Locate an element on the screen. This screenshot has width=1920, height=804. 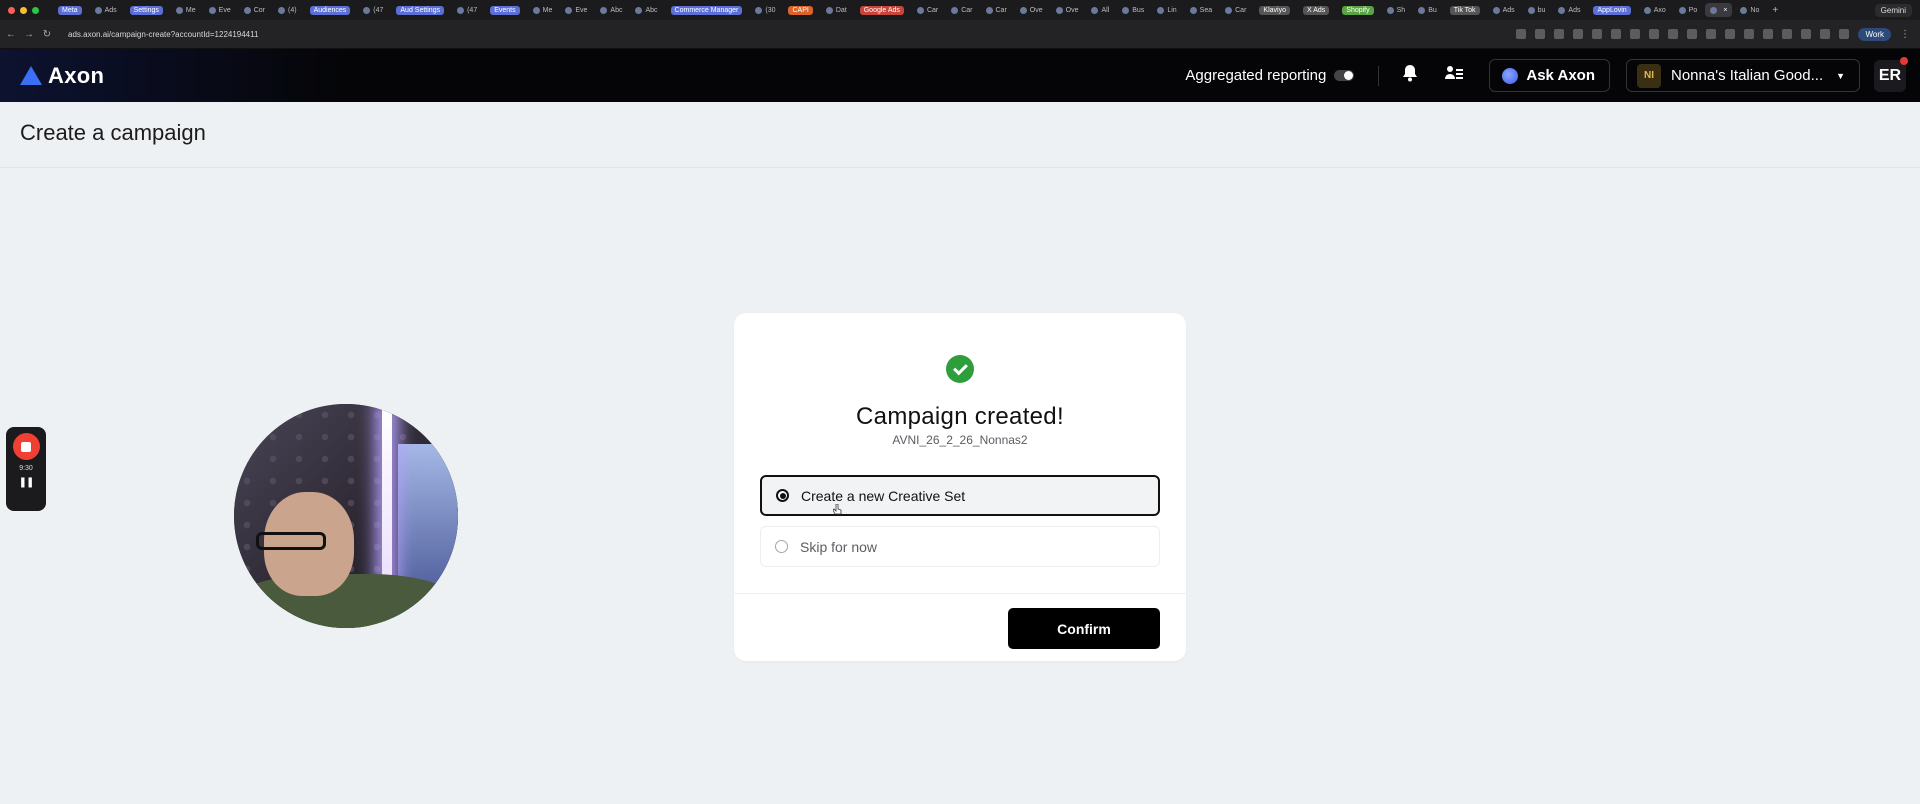
reload-icon: ↻ is located at coordinates (47, 34).